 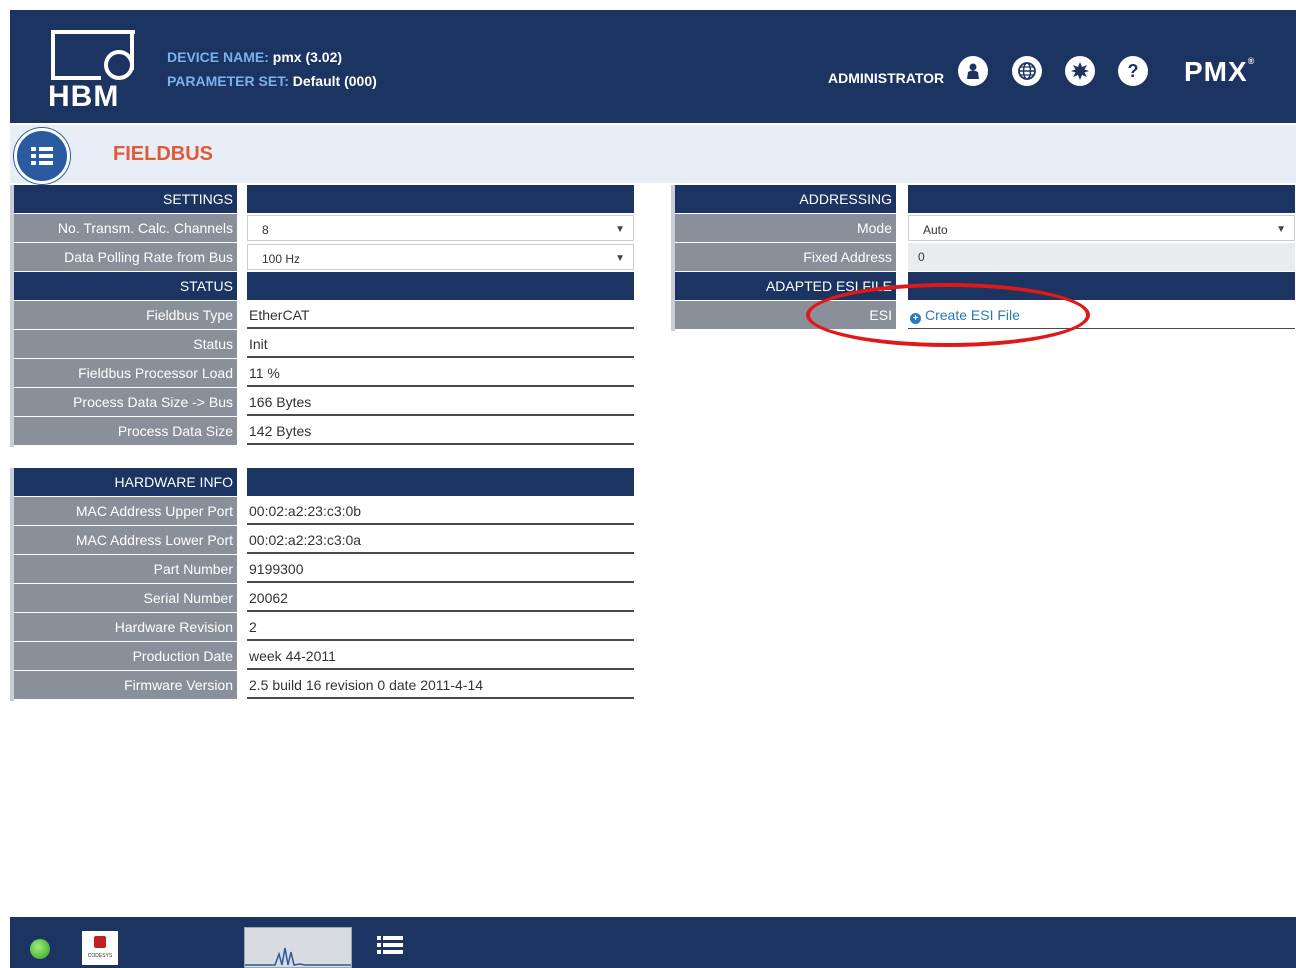 I want to click on main-menu-button, so click(x=42, y=156).